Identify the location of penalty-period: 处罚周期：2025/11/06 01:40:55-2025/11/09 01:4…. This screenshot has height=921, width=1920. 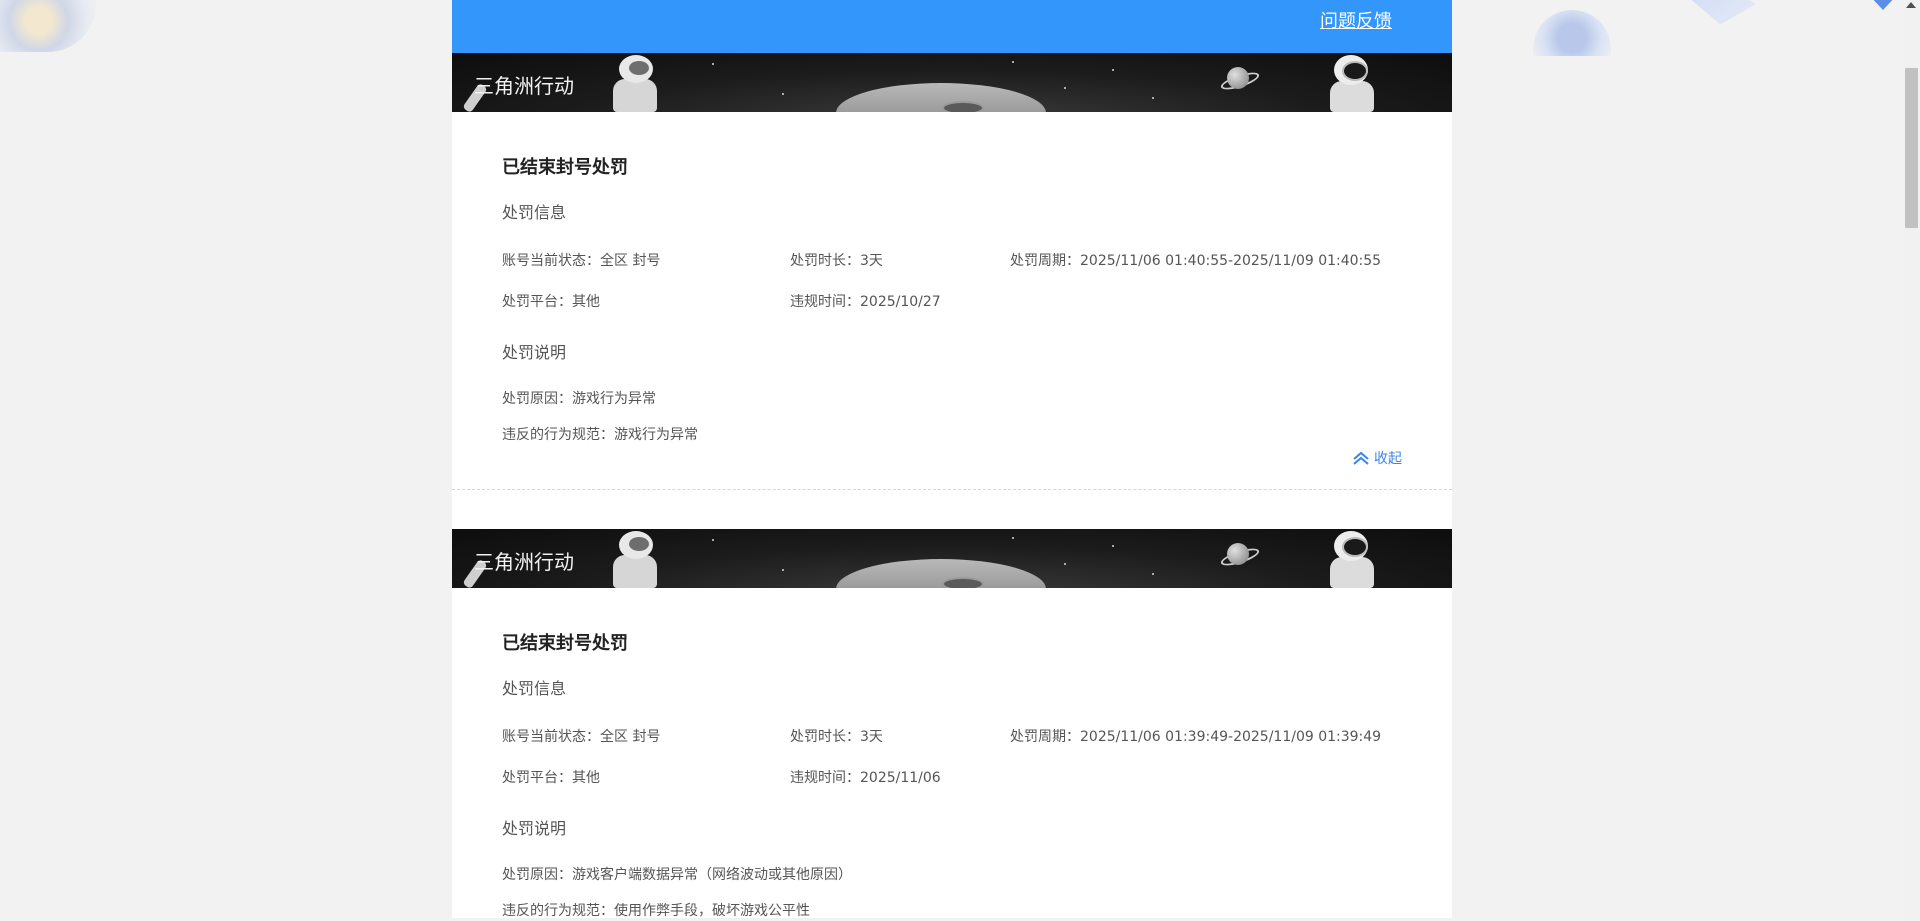
(1196, 261).